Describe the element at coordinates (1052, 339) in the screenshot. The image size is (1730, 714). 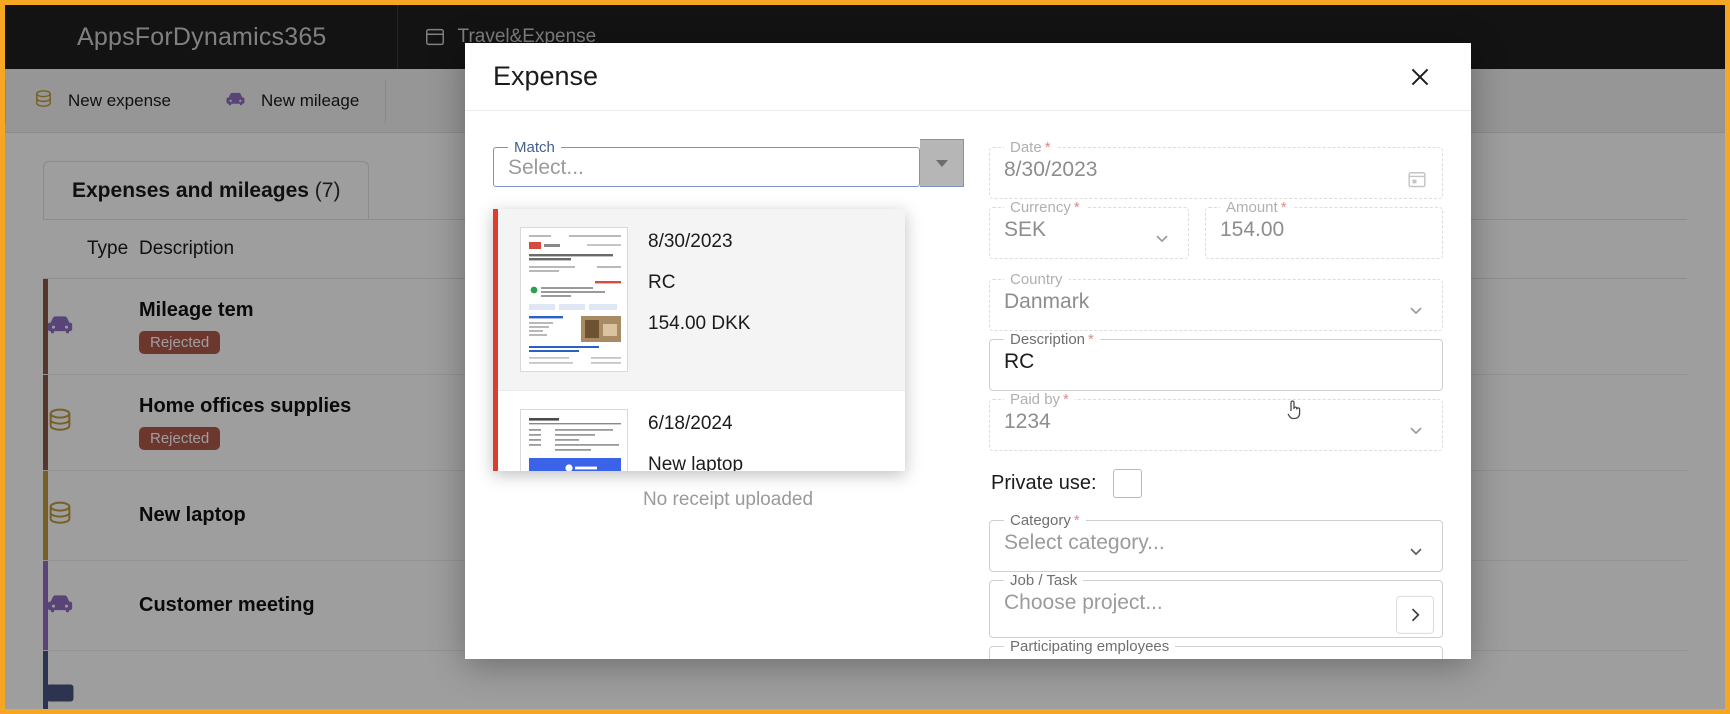
I see `description-label: Description *` at that location.